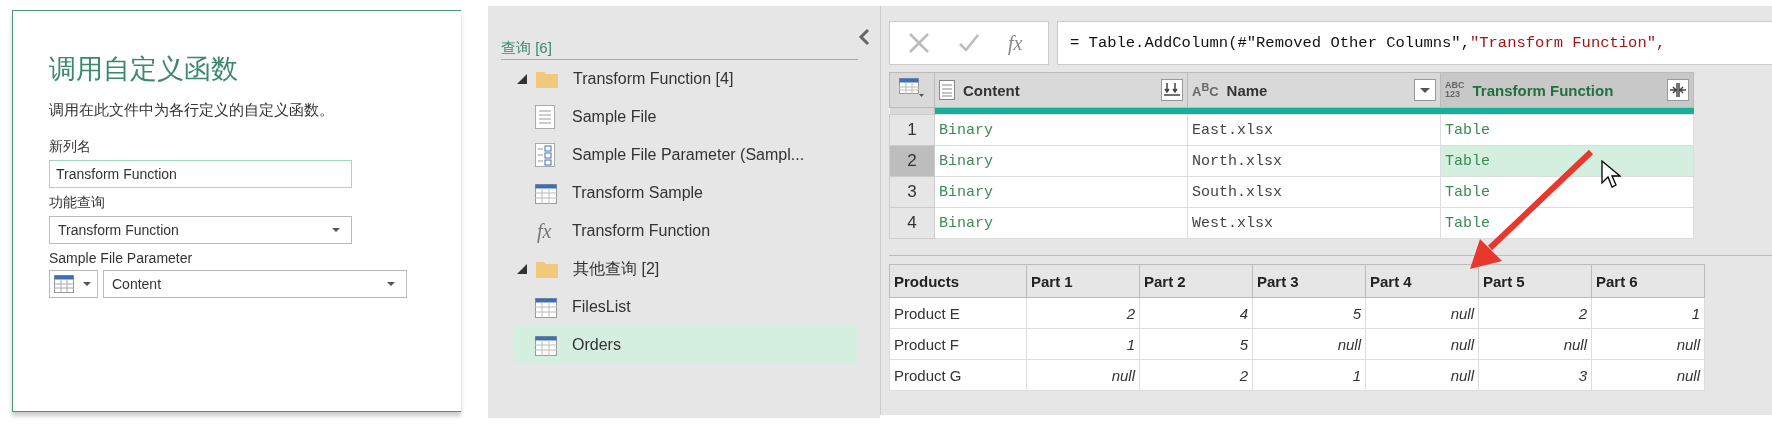 The height and width of the screenshot is (427, 1772). What do you see at coordinates (685, 193) in the screenshot?
I see `query-item: Transform Sample` at bounding box center [685, 193].